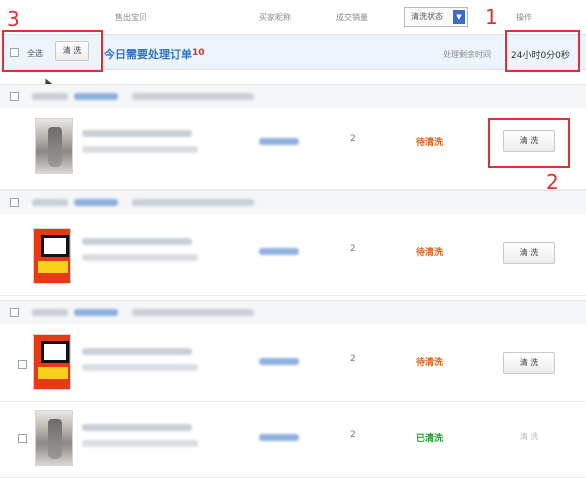 The height and width of the screenshot is (494, 586). I want to click on annotation-number-1: 1, so click(491, 17).